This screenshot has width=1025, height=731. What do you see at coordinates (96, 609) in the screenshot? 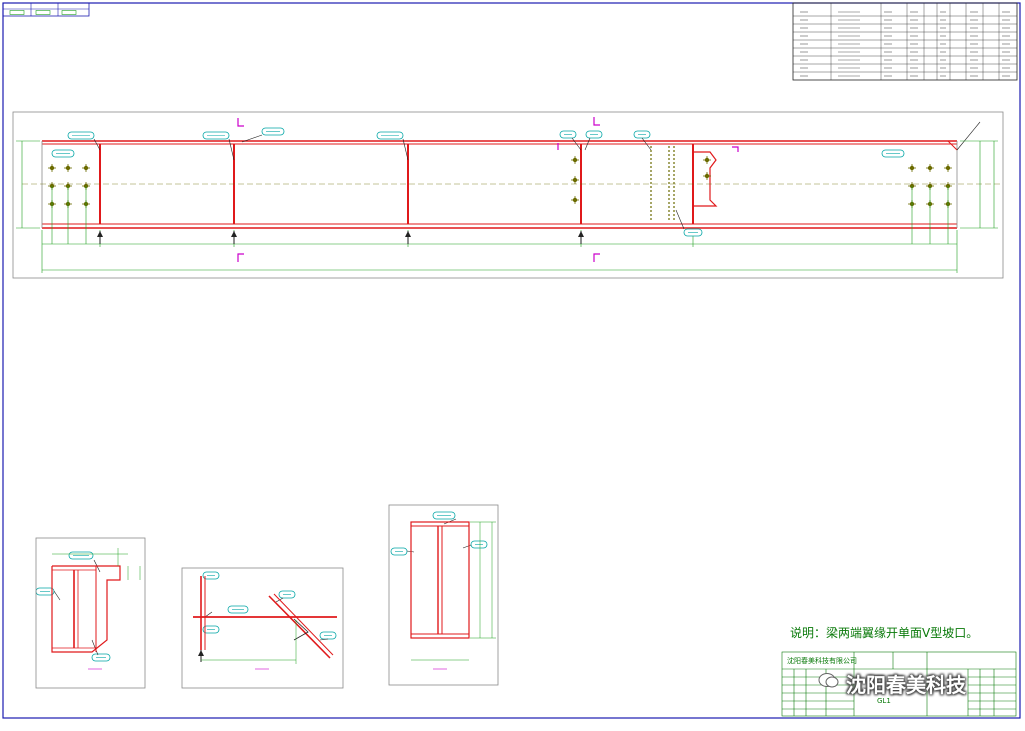
I see `detail-1-drawing` at bounding box center [96, 609].